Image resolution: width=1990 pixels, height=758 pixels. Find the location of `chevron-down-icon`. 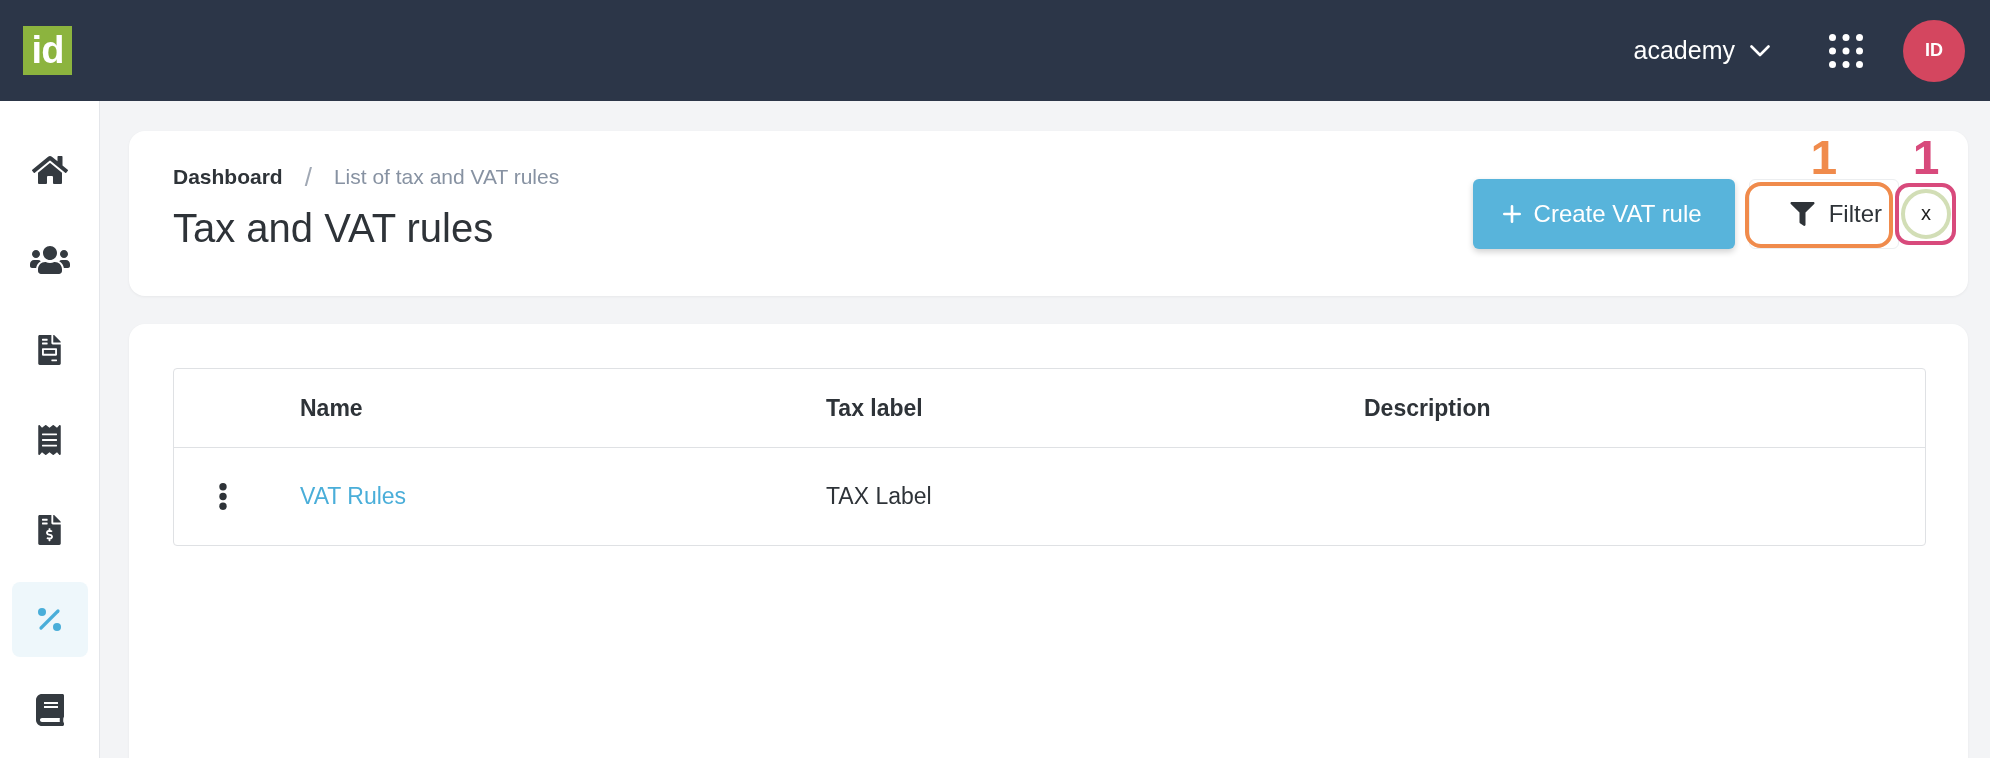

chevron-down-icon is located at coordinates (1760, 50).